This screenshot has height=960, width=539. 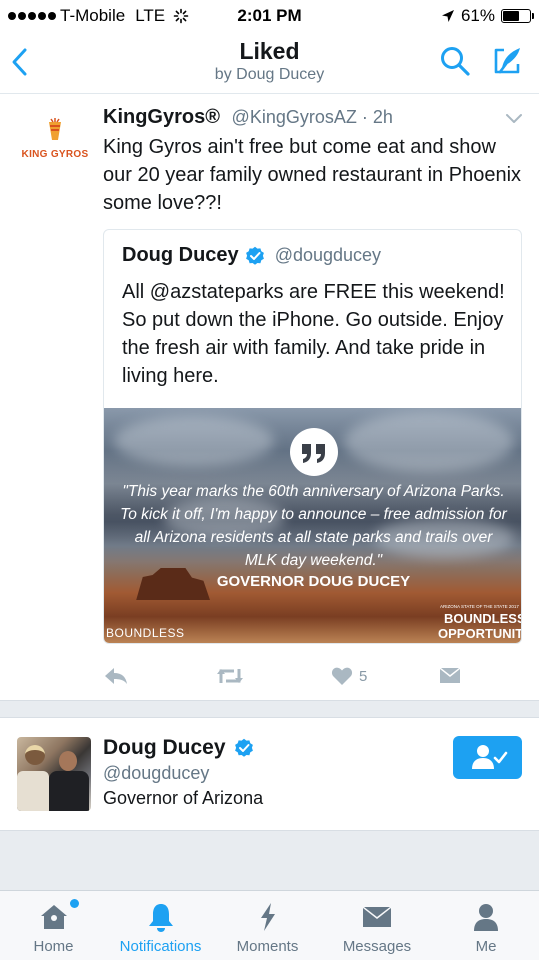 I want to click on image-attribution: GOVERNOR DOUG DUCEY, so click(x=313, y=581).